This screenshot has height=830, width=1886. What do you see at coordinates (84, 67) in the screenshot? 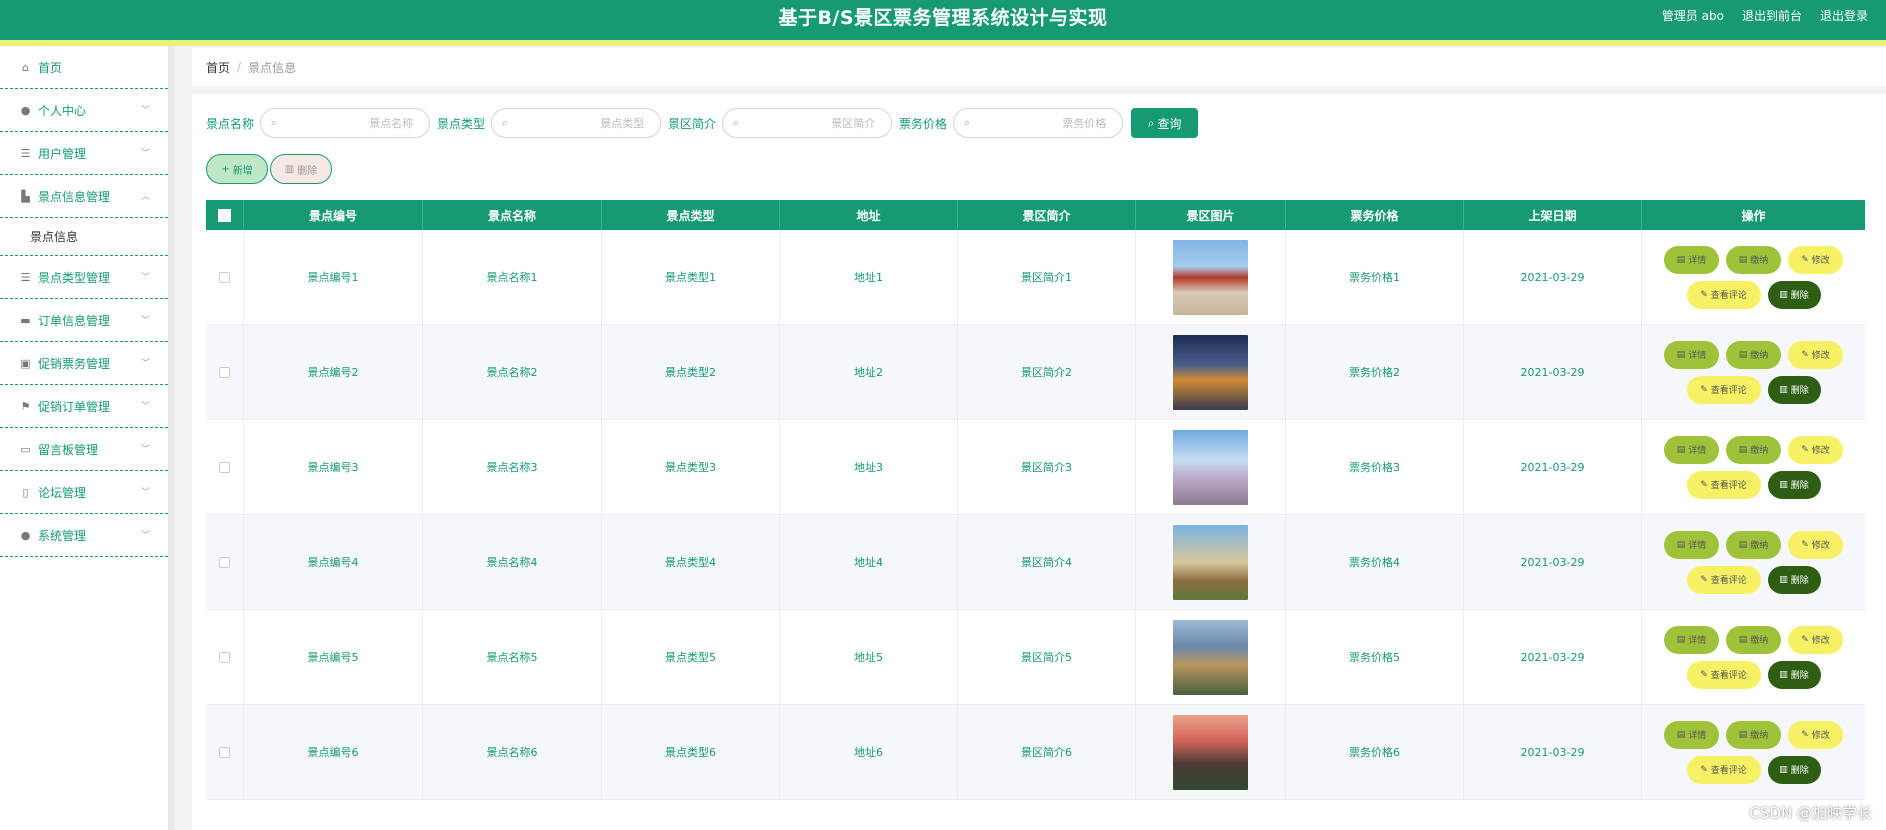
I see `sidebar-item: ⌂ 首页` at bounding box center [84, 67].